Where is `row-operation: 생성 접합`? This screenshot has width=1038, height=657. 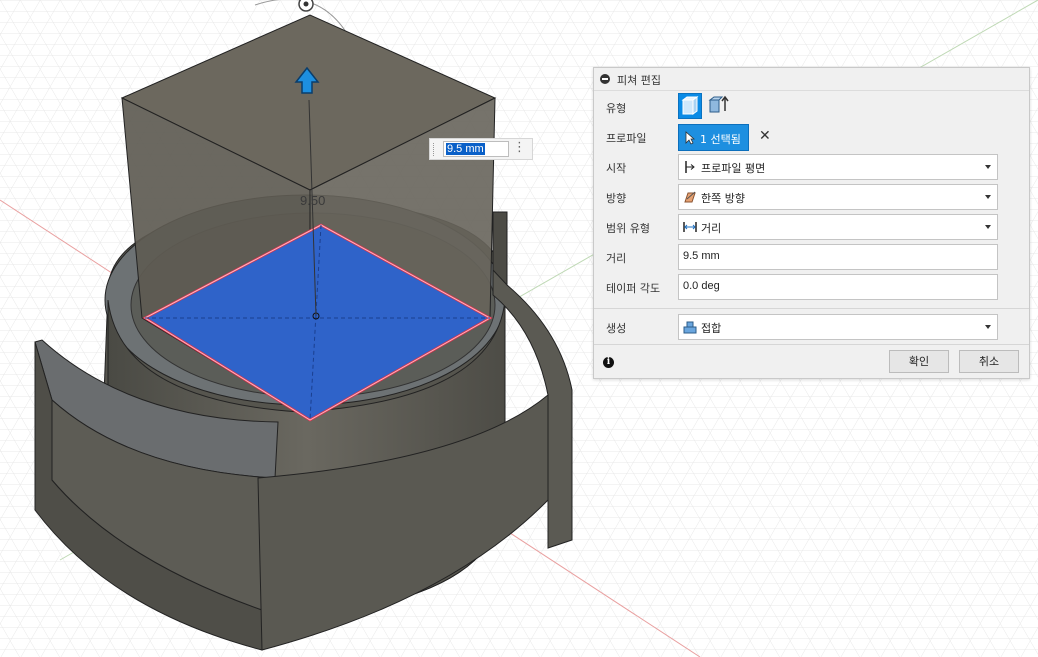
row-operation: 생성 접합 is located at coordinates (811, 327).